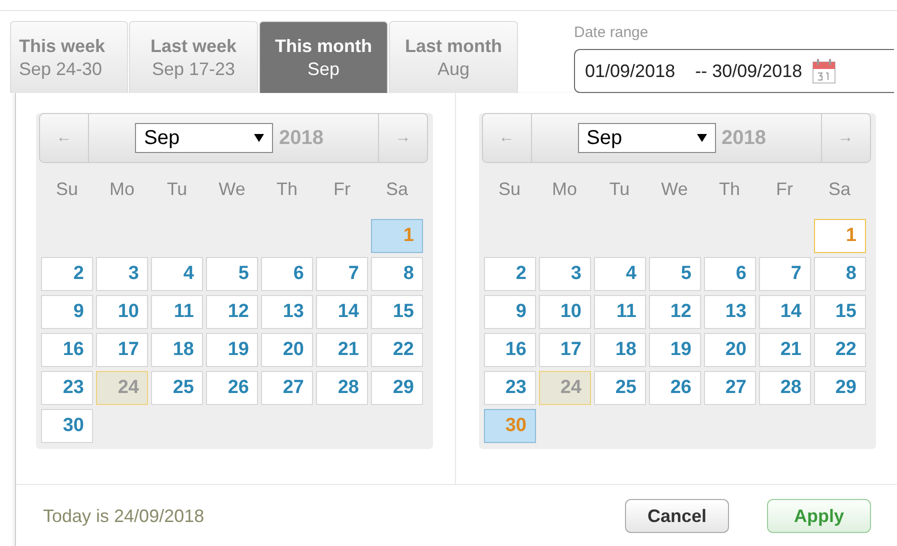 This screenshot has height=546, width=897. What do you see at coordinates (840, 236) in the screenshot?
I see `day-cell: 1` at bounding box center [840, 236].